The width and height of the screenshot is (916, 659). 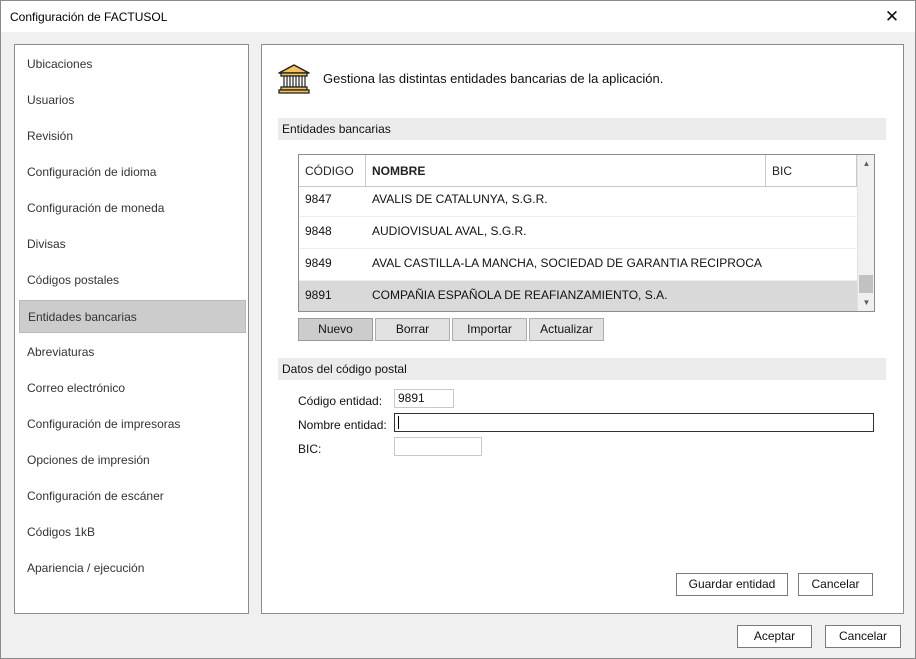 I want to click on sidebar-item-divisas: Divisas, so click(x=132, y=244).